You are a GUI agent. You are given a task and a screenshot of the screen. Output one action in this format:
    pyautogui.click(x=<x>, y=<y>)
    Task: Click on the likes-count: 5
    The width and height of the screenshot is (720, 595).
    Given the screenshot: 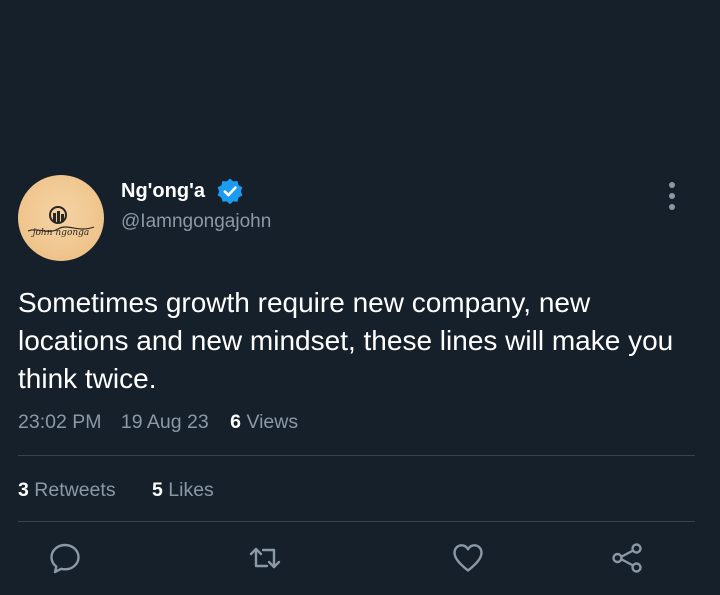 What is the action you would take?
    pyautogui.click(x=157, y=490)
    